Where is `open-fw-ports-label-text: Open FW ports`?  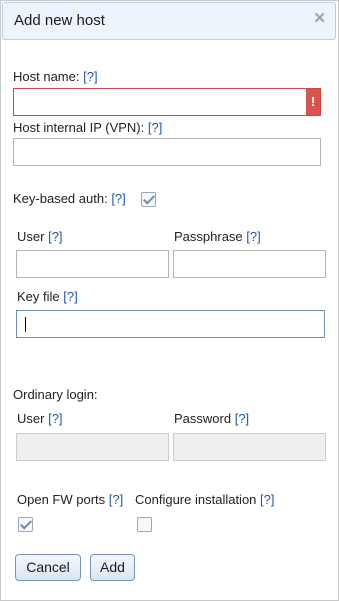 open-fw-ports-label-text: Open FW ports is located at coordinates (61, 499).